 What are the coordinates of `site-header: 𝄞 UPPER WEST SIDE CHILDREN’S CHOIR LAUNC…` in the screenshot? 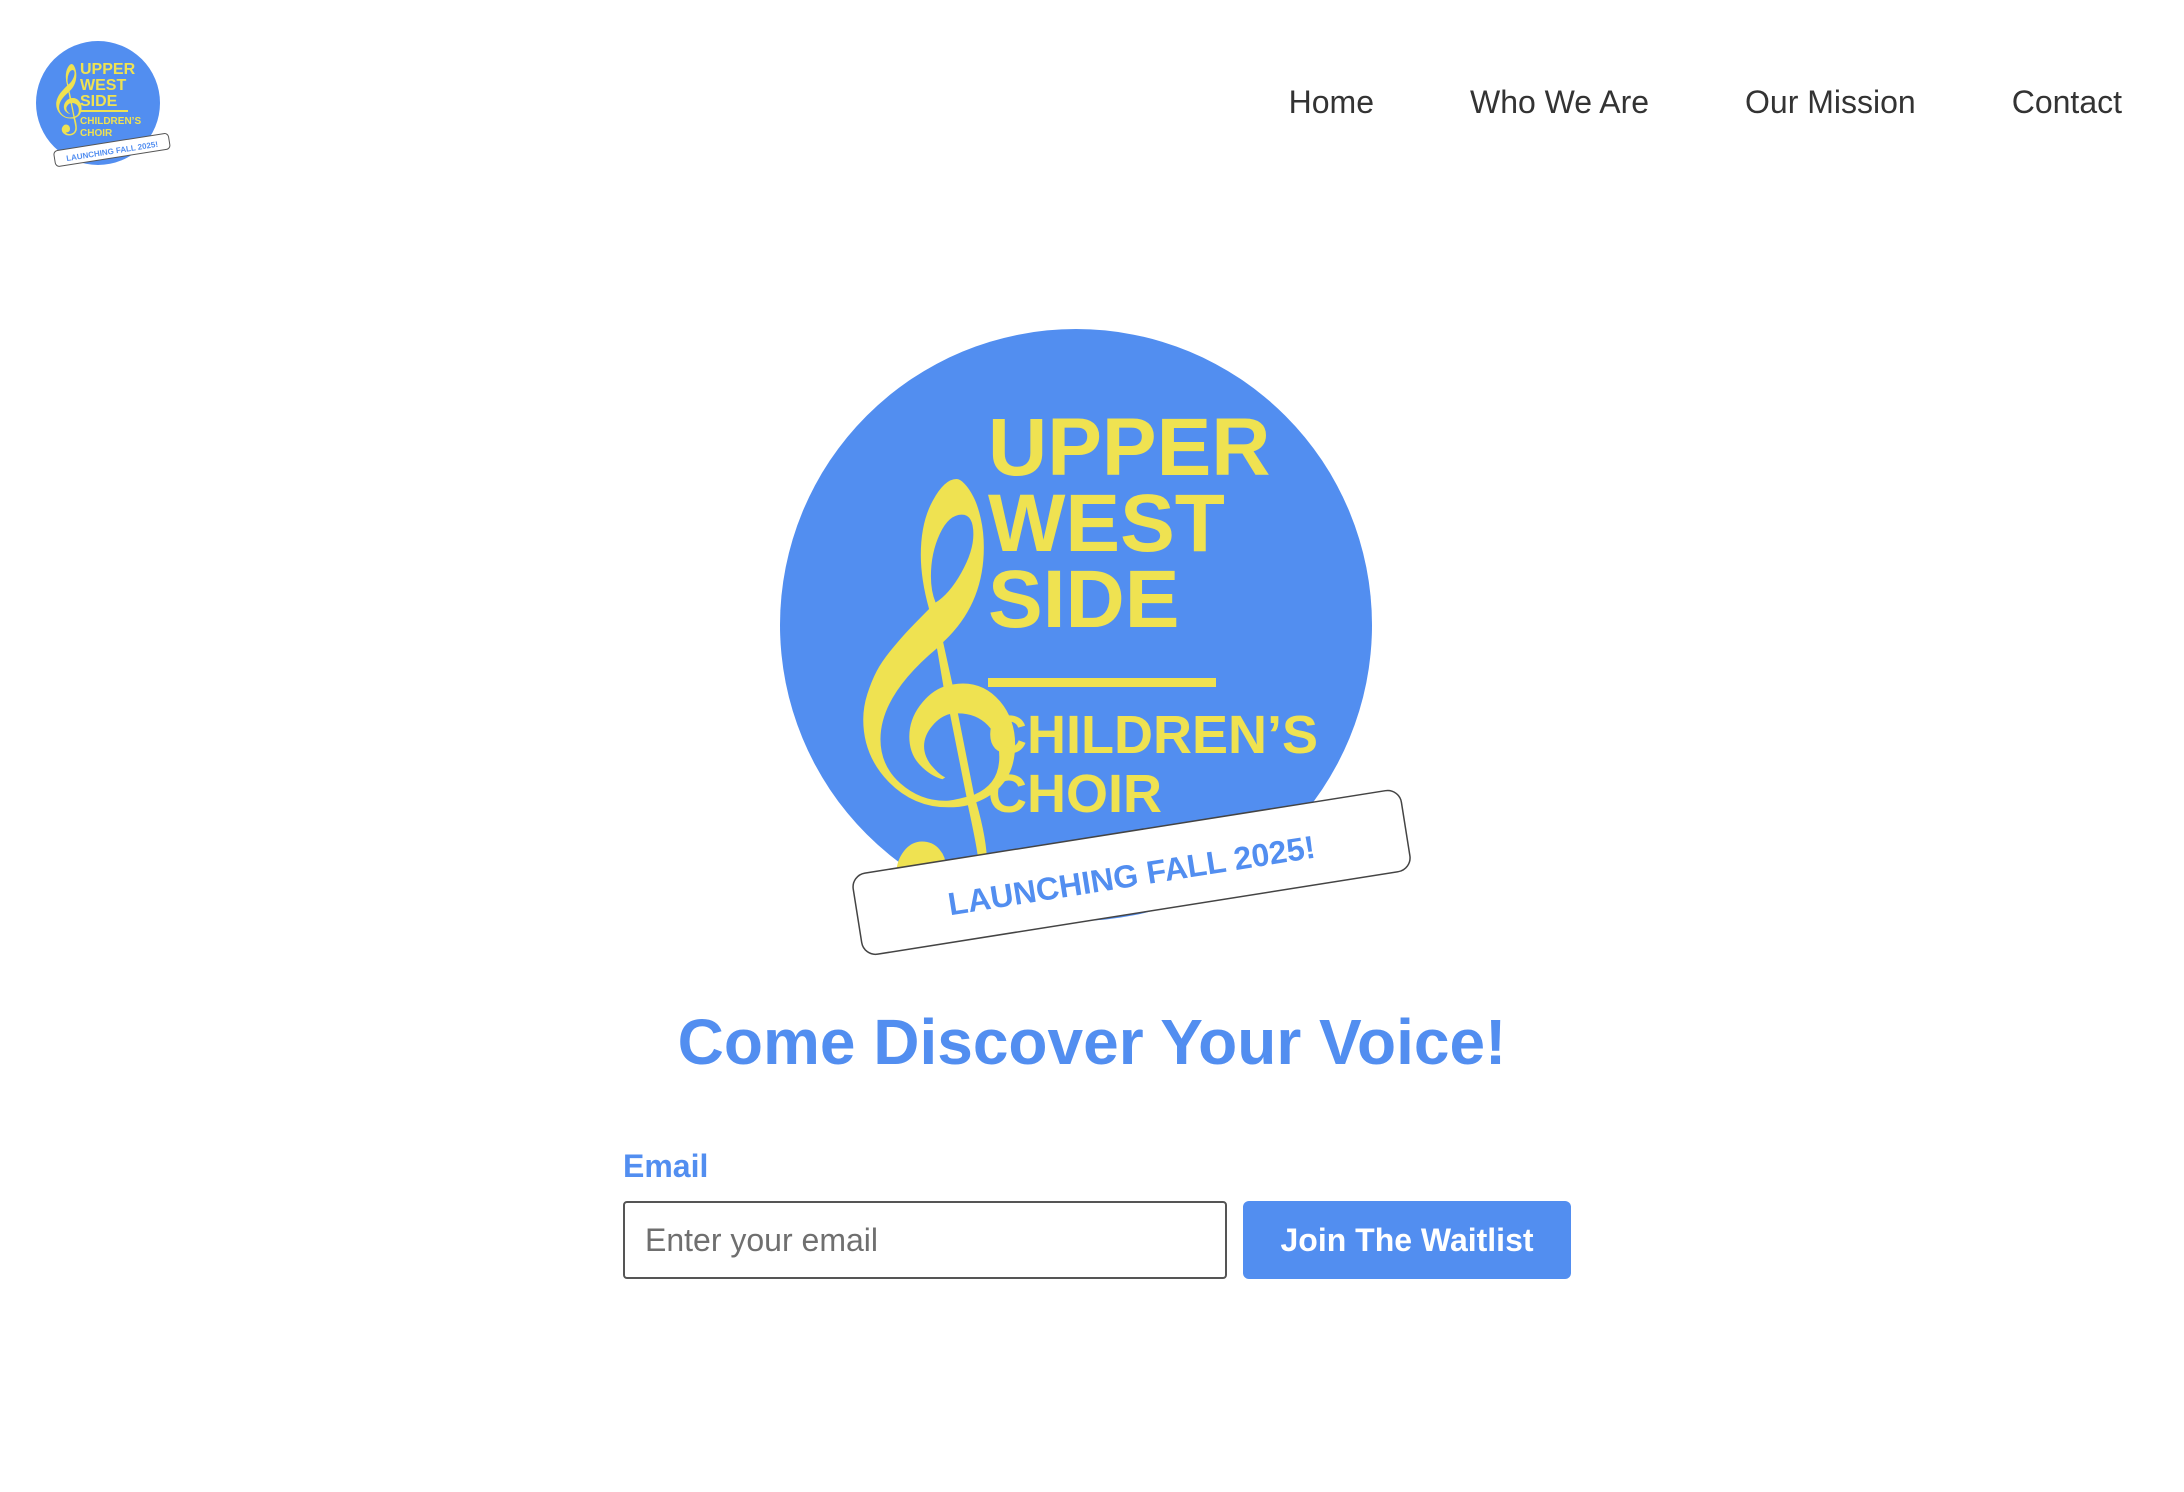 It's located at (1092, 107).